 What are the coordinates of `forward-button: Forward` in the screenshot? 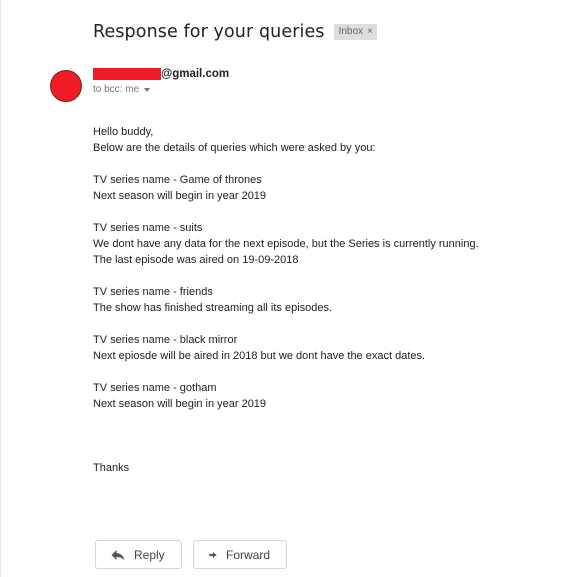 It's located at (240, 554).